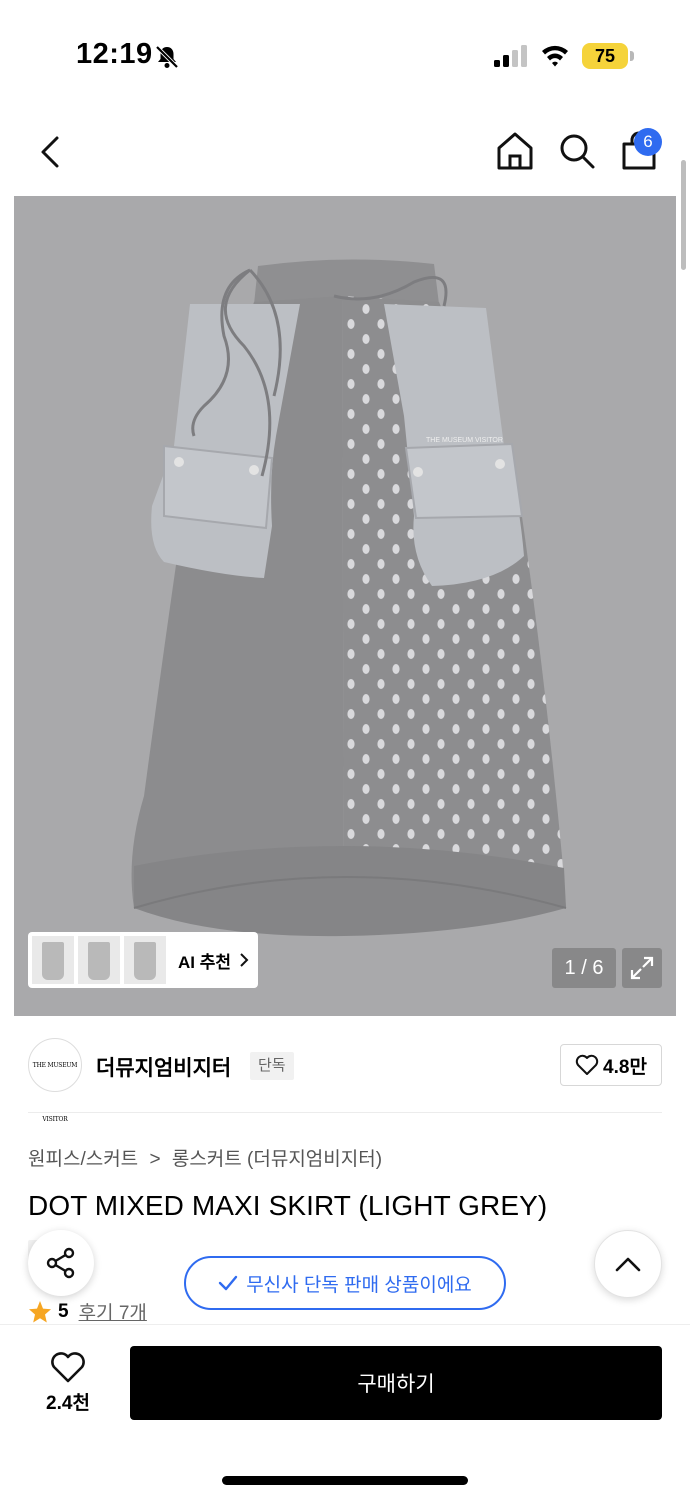  I want to click on search-button, so click(577, 151).